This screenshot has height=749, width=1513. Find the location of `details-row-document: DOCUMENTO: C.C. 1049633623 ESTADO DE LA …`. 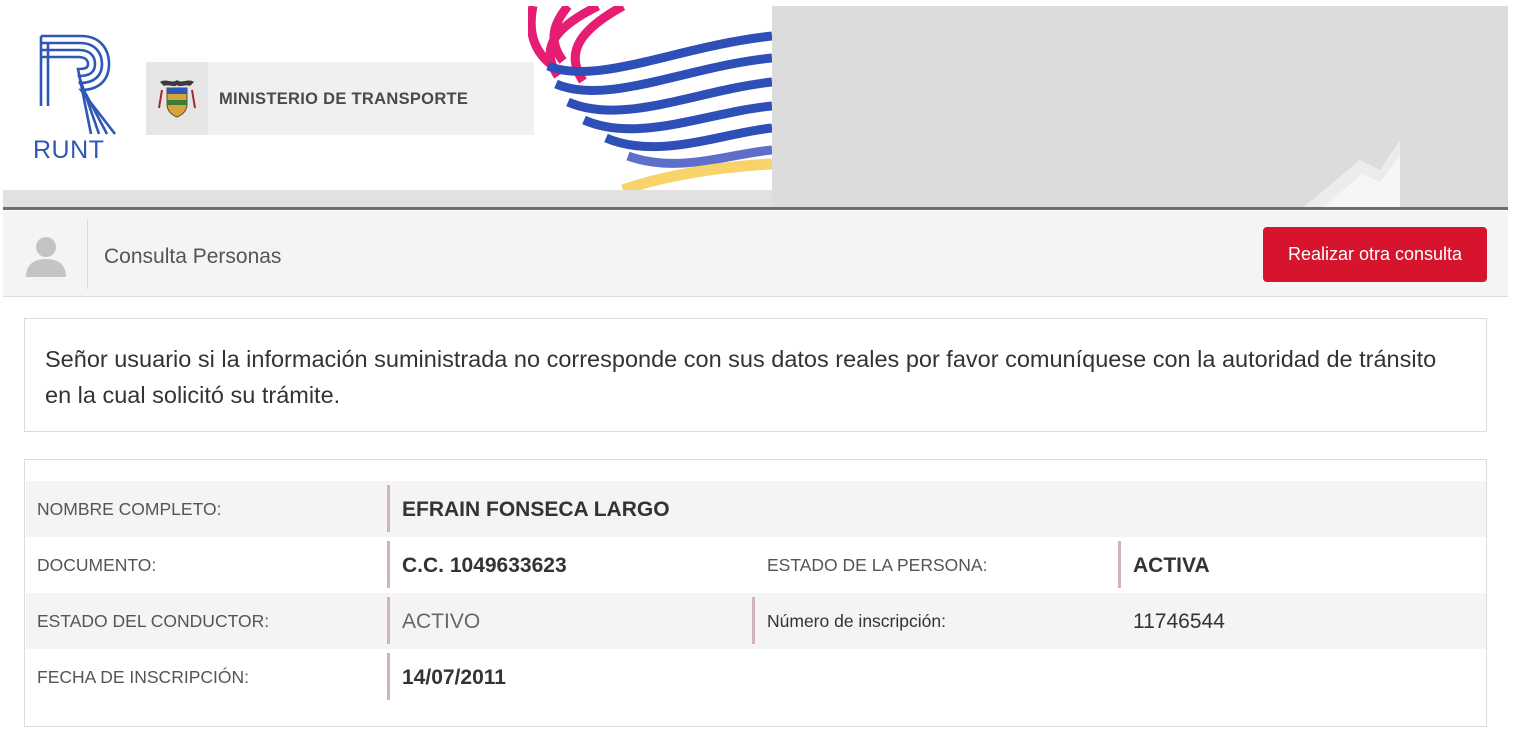

details-row-document: DOCUMENTO: C.C. 1049633623 ESTADO DE LA … is located at coordinates (756, 565).